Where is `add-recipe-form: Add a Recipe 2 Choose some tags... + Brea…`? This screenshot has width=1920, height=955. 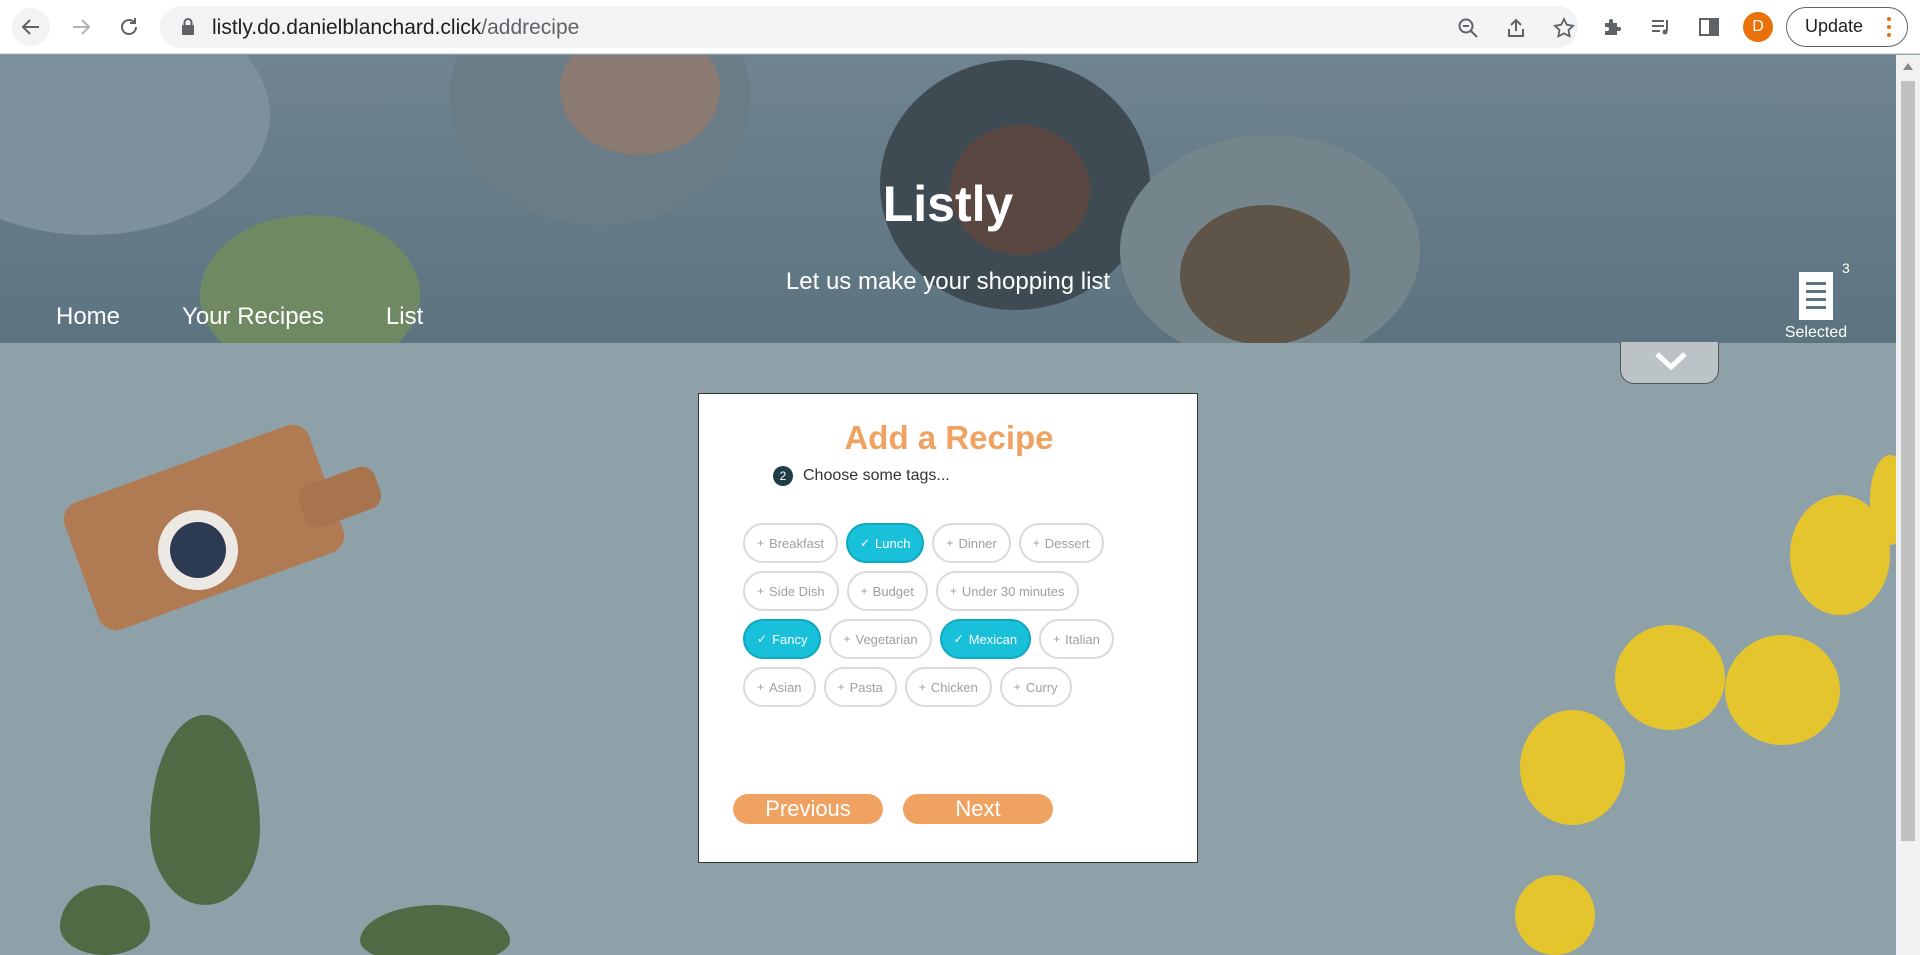 add-recipe-form: Add a Recipe 2 Choose some tags... + Brea… is located at coordinates (948, 628).